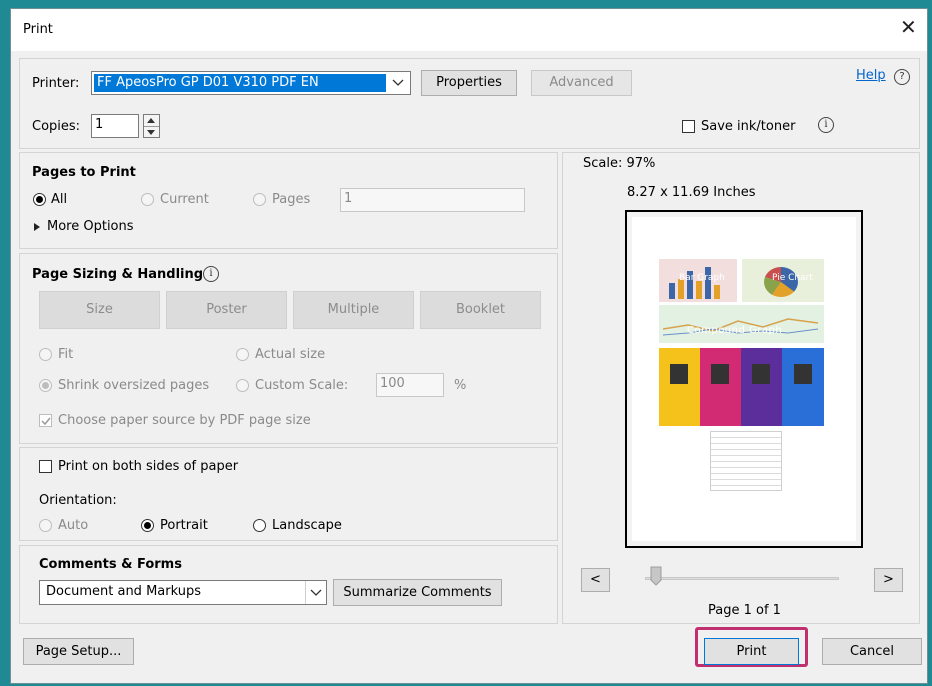 This screenshot has height=686, width=932. I want to click on page-sizing-title: Page Sizing & Handling, so click(118, 274).